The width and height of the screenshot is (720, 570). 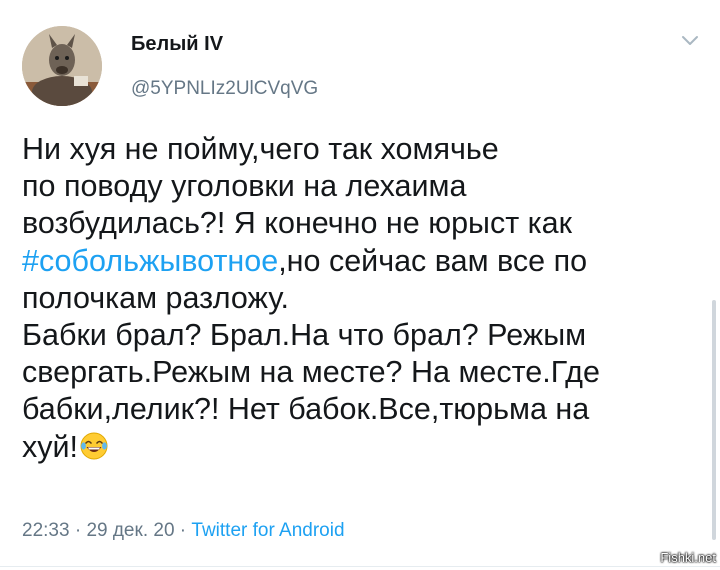 What do you see at coordinates (50, 446) in the screenshot?
I see `tweet-text-segment: хуй!` at bounding box center [50, 446].